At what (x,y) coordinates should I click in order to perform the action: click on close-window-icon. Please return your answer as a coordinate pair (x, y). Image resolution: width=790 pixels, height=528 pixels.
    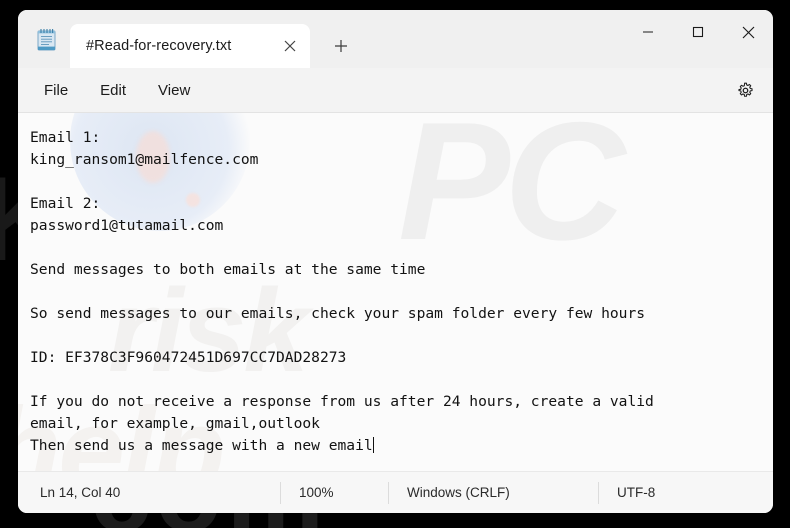
    Looking at the image, I should click on (748, 32).